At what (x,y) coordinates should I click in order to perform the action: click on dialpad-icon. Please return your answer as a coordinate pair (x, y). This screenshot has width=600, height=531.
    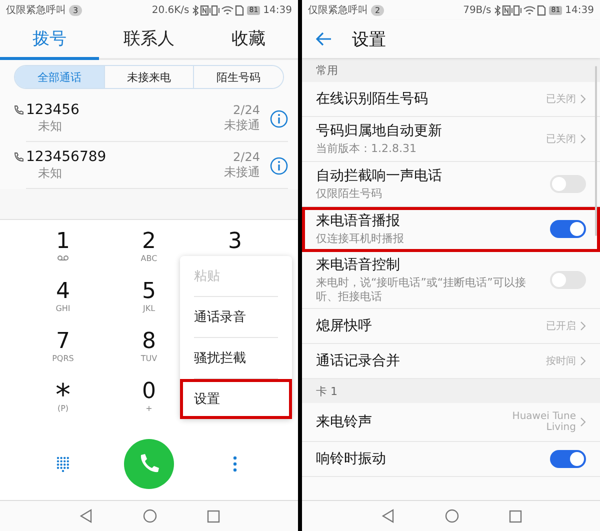
    Looking at the image, I should click on (63, 464).